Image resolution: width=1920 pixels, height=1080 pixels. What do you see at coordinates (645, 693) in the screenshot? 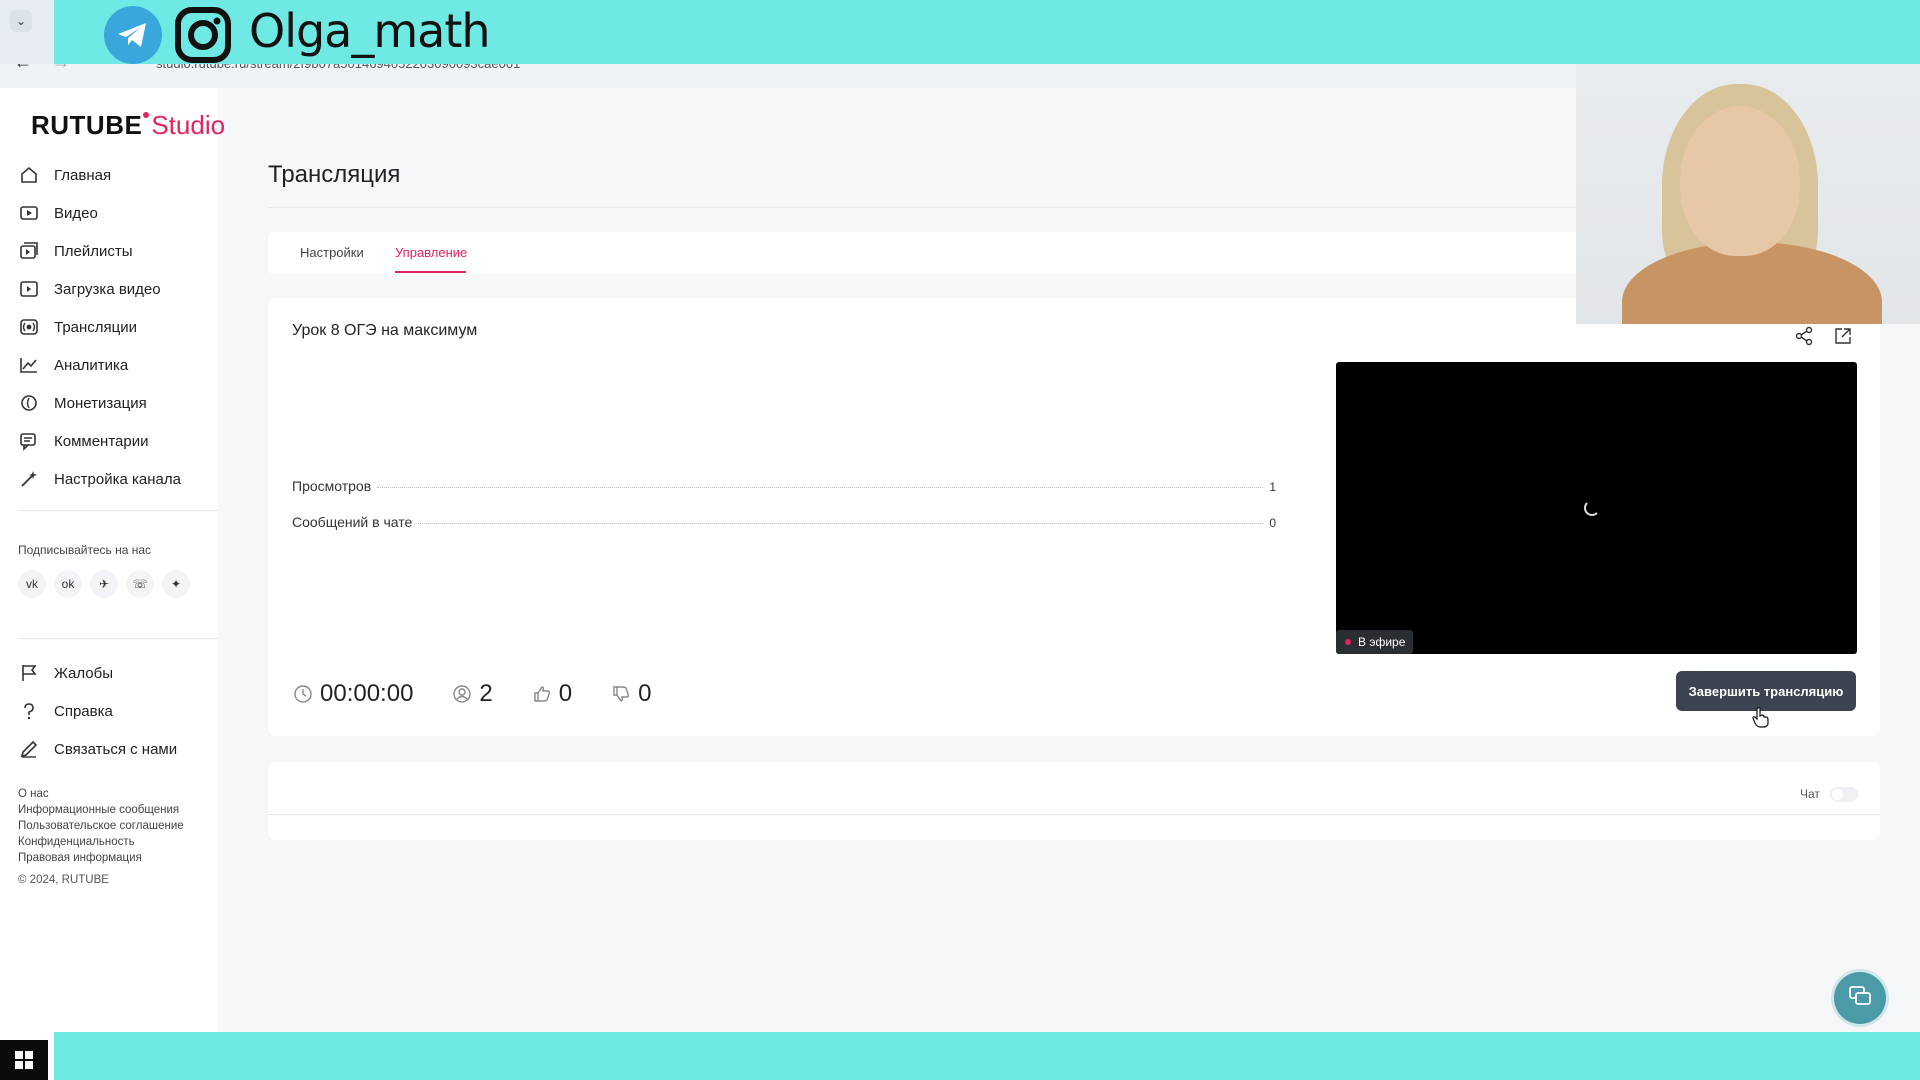
I see `dislikes-value: 0` at bounding box center [645, 693].